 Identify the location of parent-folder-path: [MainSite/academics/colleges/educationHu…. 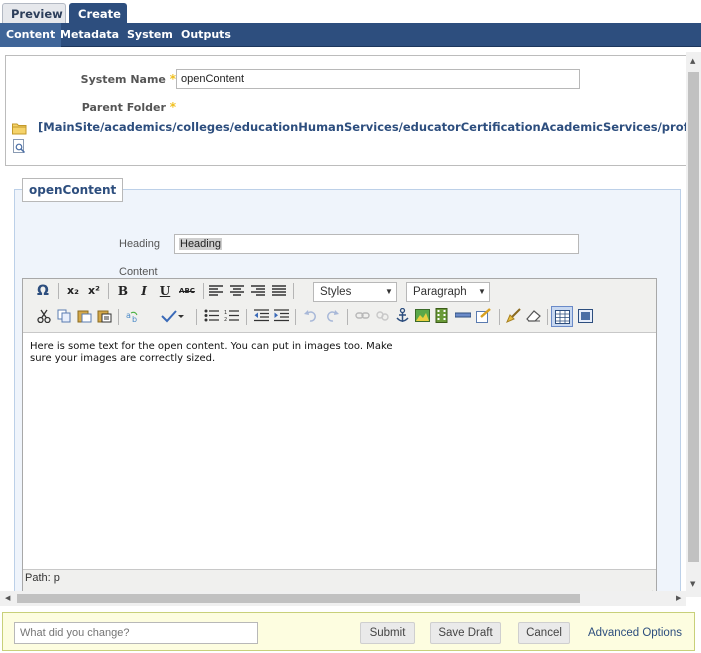
(369, 127).